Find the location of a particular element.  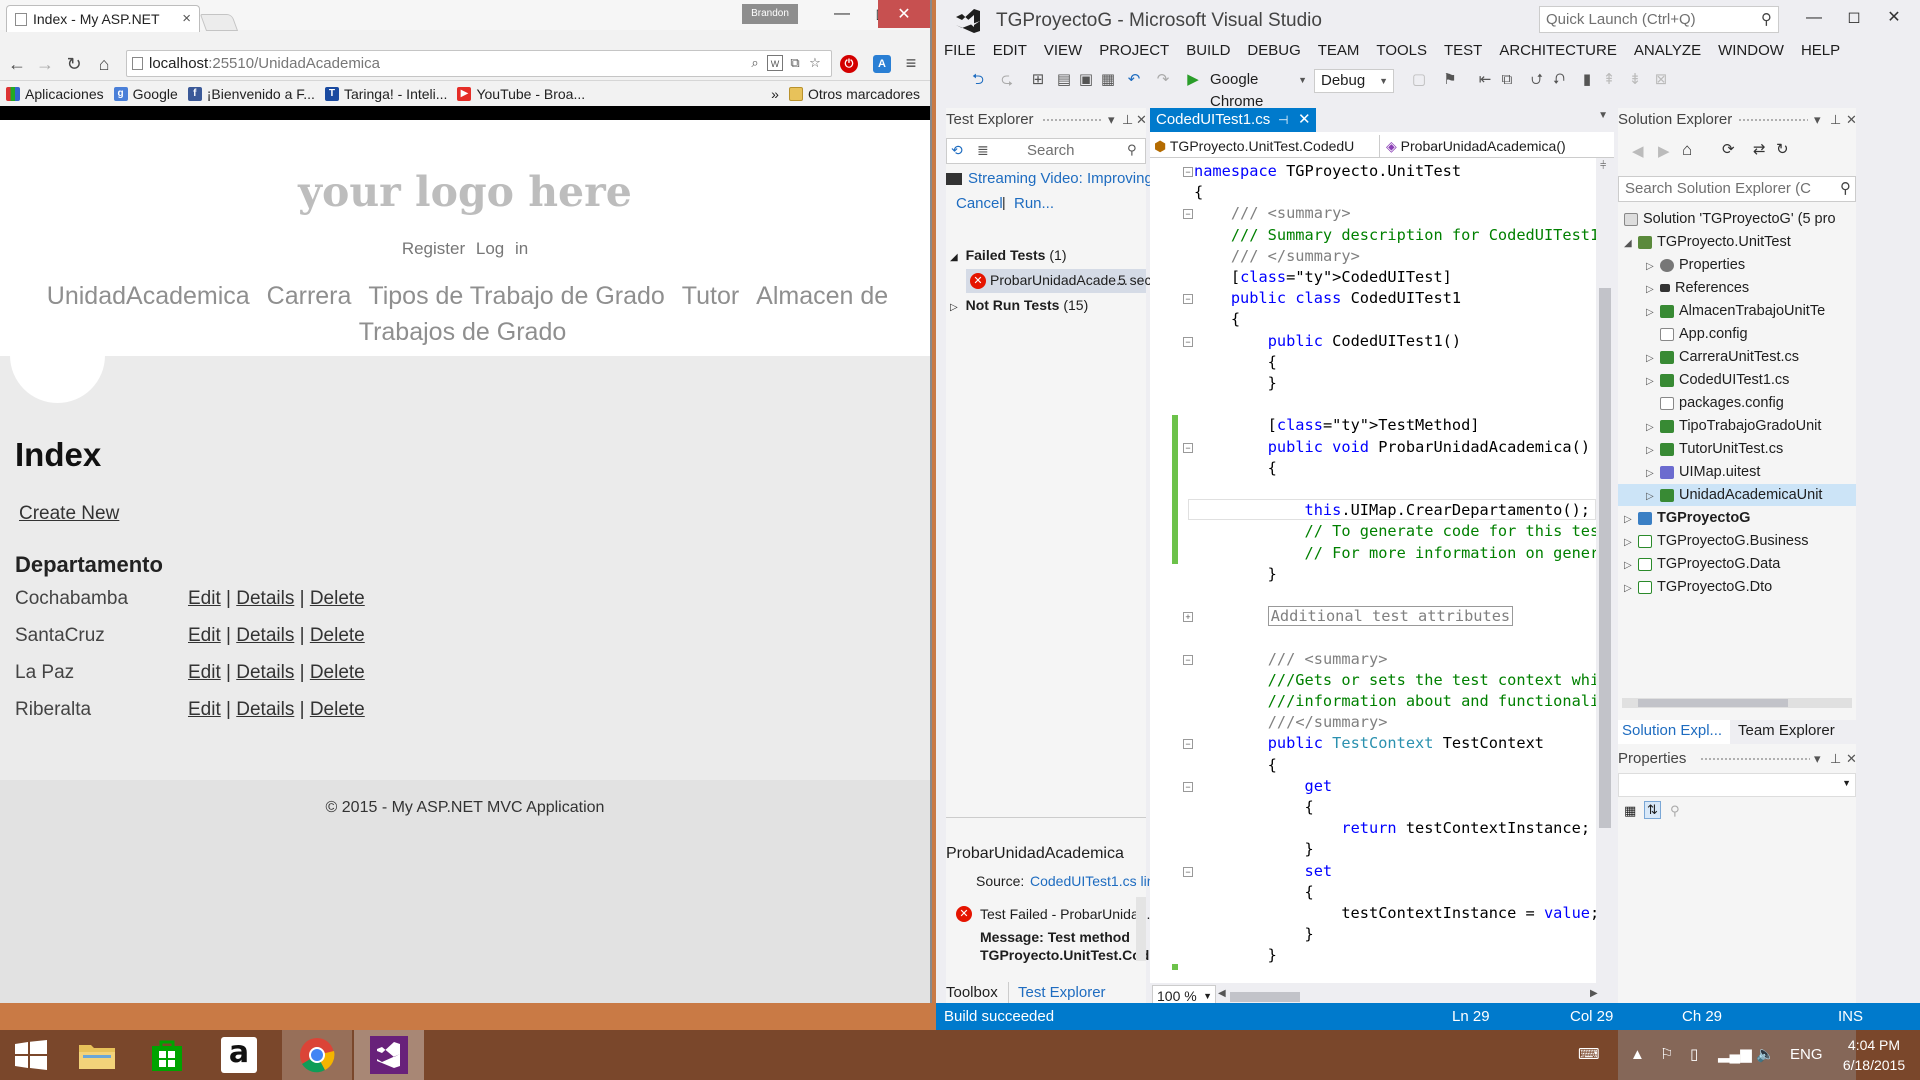

tree-item-cs-file: ▷ TipoTrabajoGradoUnit is located at coordinates (1733, 426).